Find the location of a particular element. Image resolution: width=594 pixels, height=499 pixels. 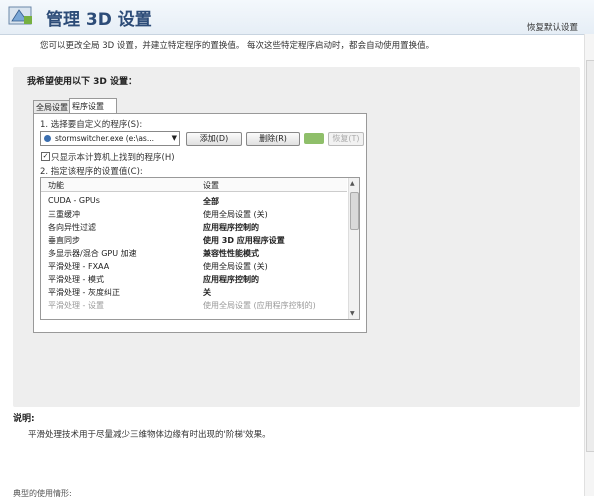

feature-name: 三重缓冲 is located at coordinates (64, 214).